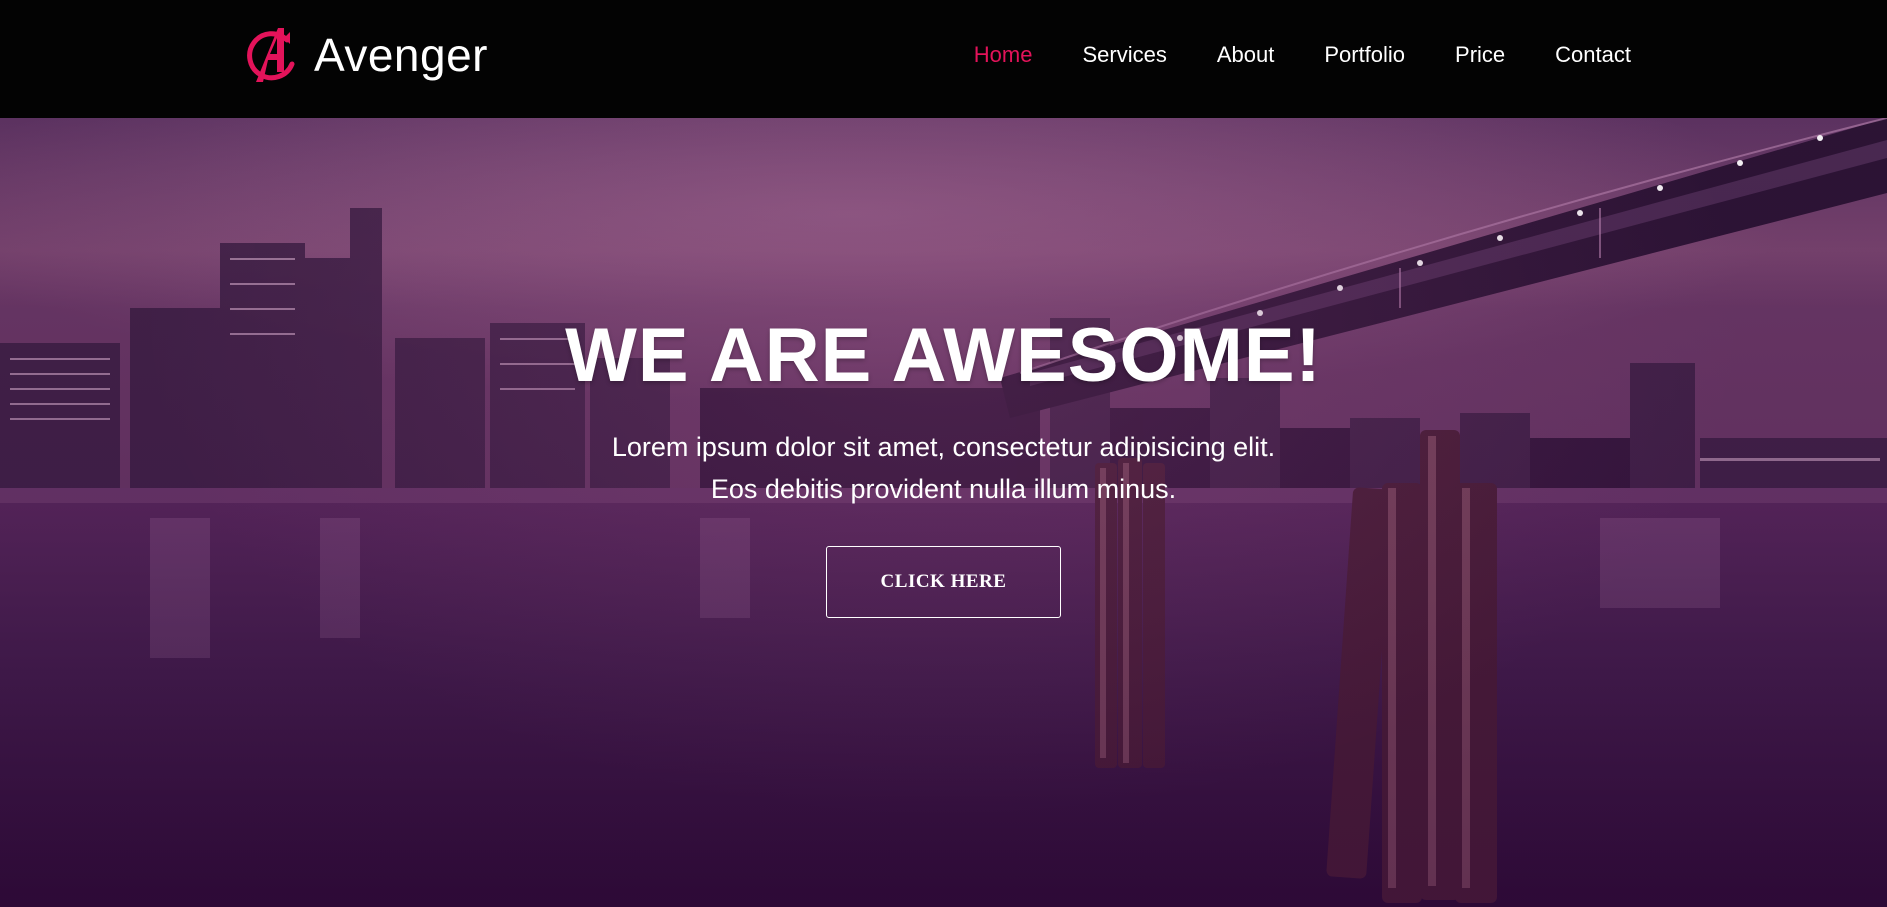  Describe the element at coordinates (943, 582) in the screenshot. I see `click-here-button: CLICK HERE` at that location.